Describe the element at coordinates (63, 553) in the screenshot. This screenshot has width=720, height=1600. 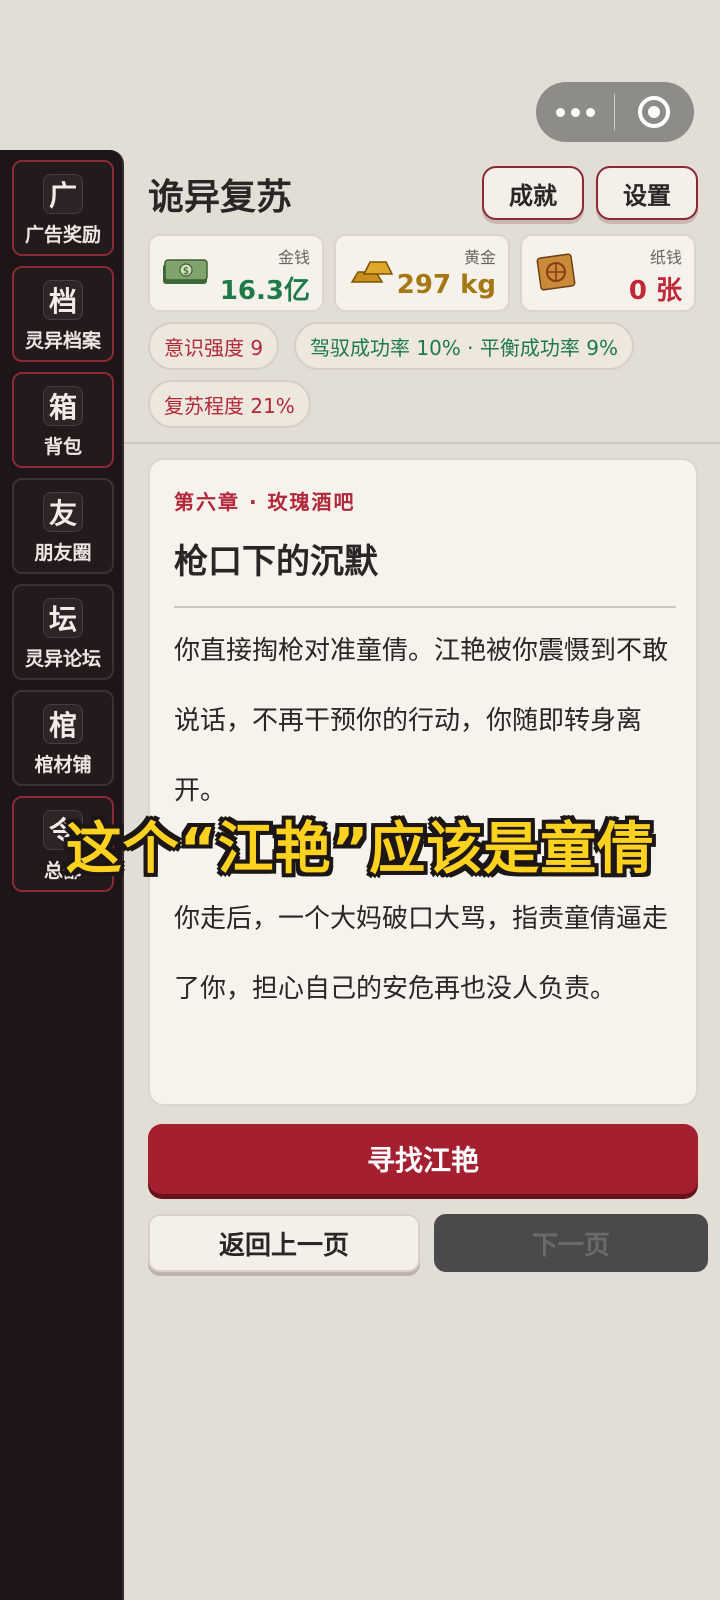
I see `sidebar-item-label: 朋友圈` at that location.